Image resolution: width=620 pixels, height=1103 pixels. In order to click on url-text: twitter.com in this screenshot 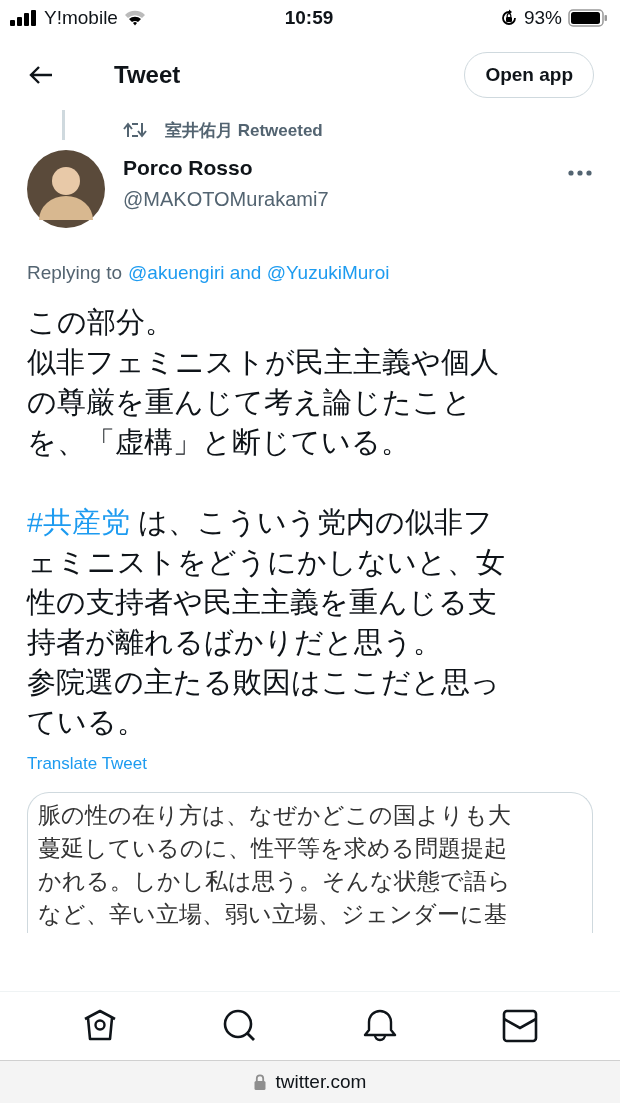, I will do `click(321, 1082)`.